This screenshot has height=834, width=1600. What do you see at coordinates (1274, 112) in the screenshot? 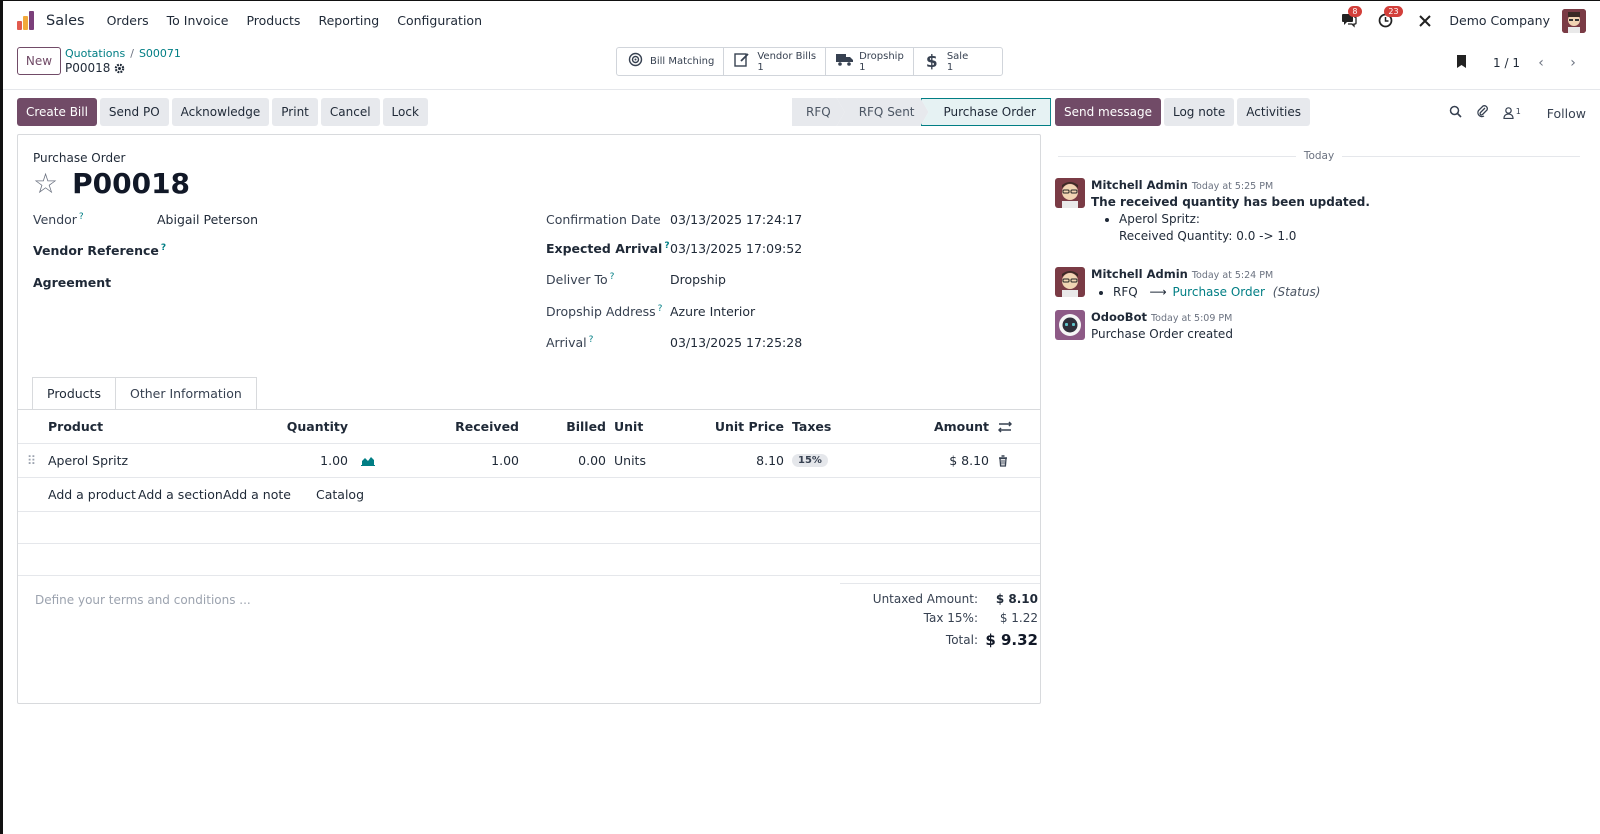
I see `activities-button: Activities` at bounding box center [1274, 112].